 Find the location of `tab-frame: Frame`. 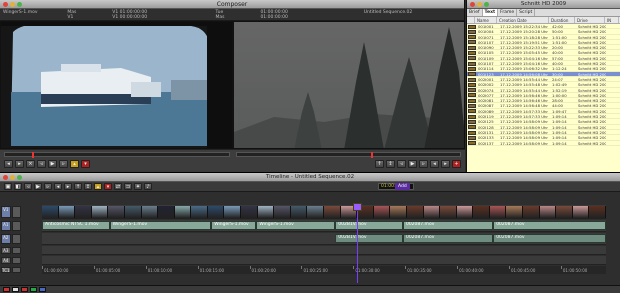

tab-frame: Frame is located at coordinates (508, 12).